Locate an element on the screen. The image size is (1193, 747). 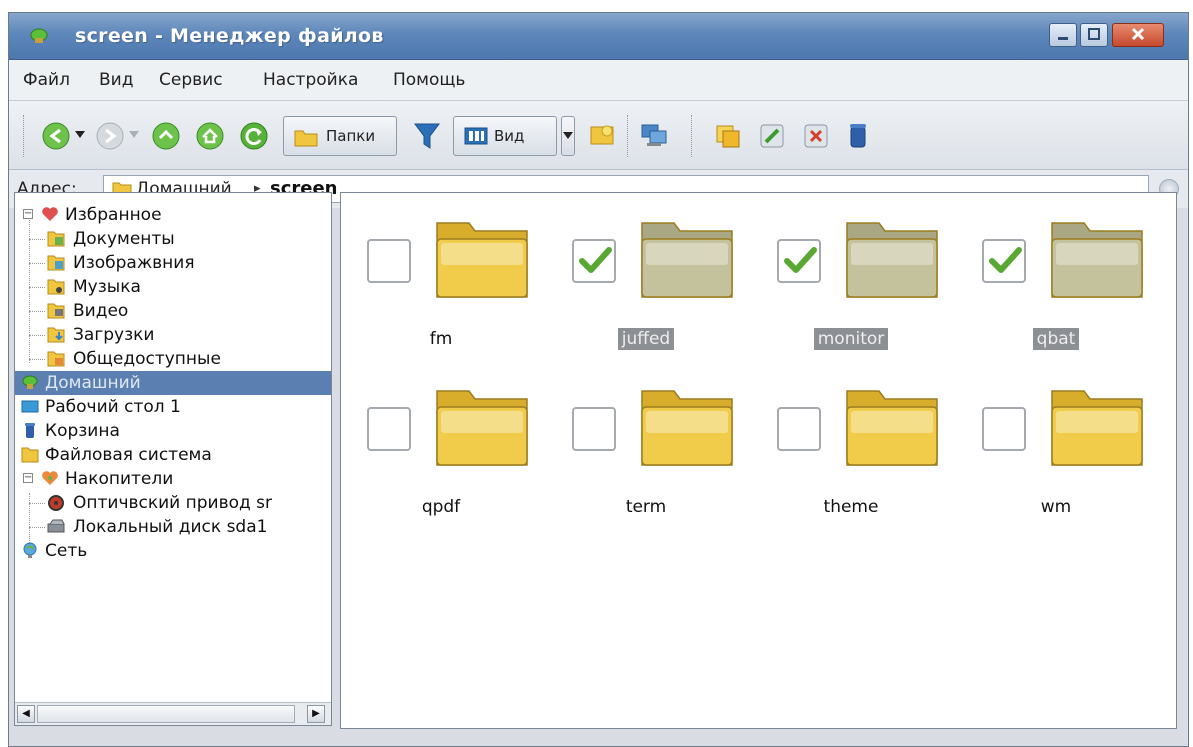
filter-icon is located at coordinates (427, 136).